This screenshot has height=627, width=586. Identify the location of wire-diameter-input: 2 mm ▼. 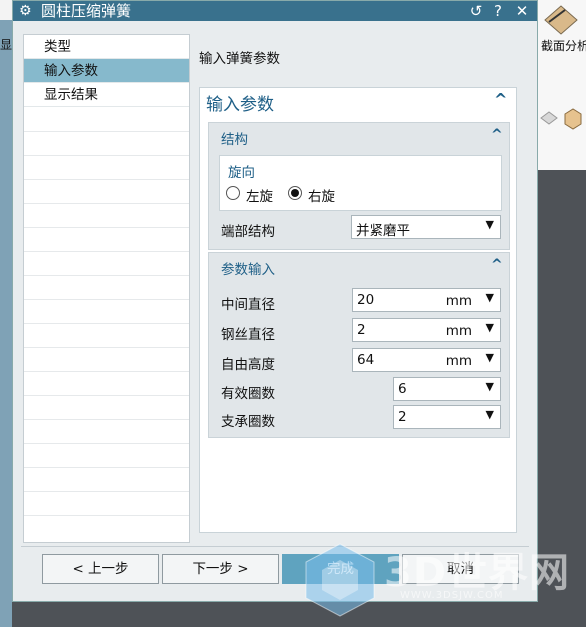
(426, 330).